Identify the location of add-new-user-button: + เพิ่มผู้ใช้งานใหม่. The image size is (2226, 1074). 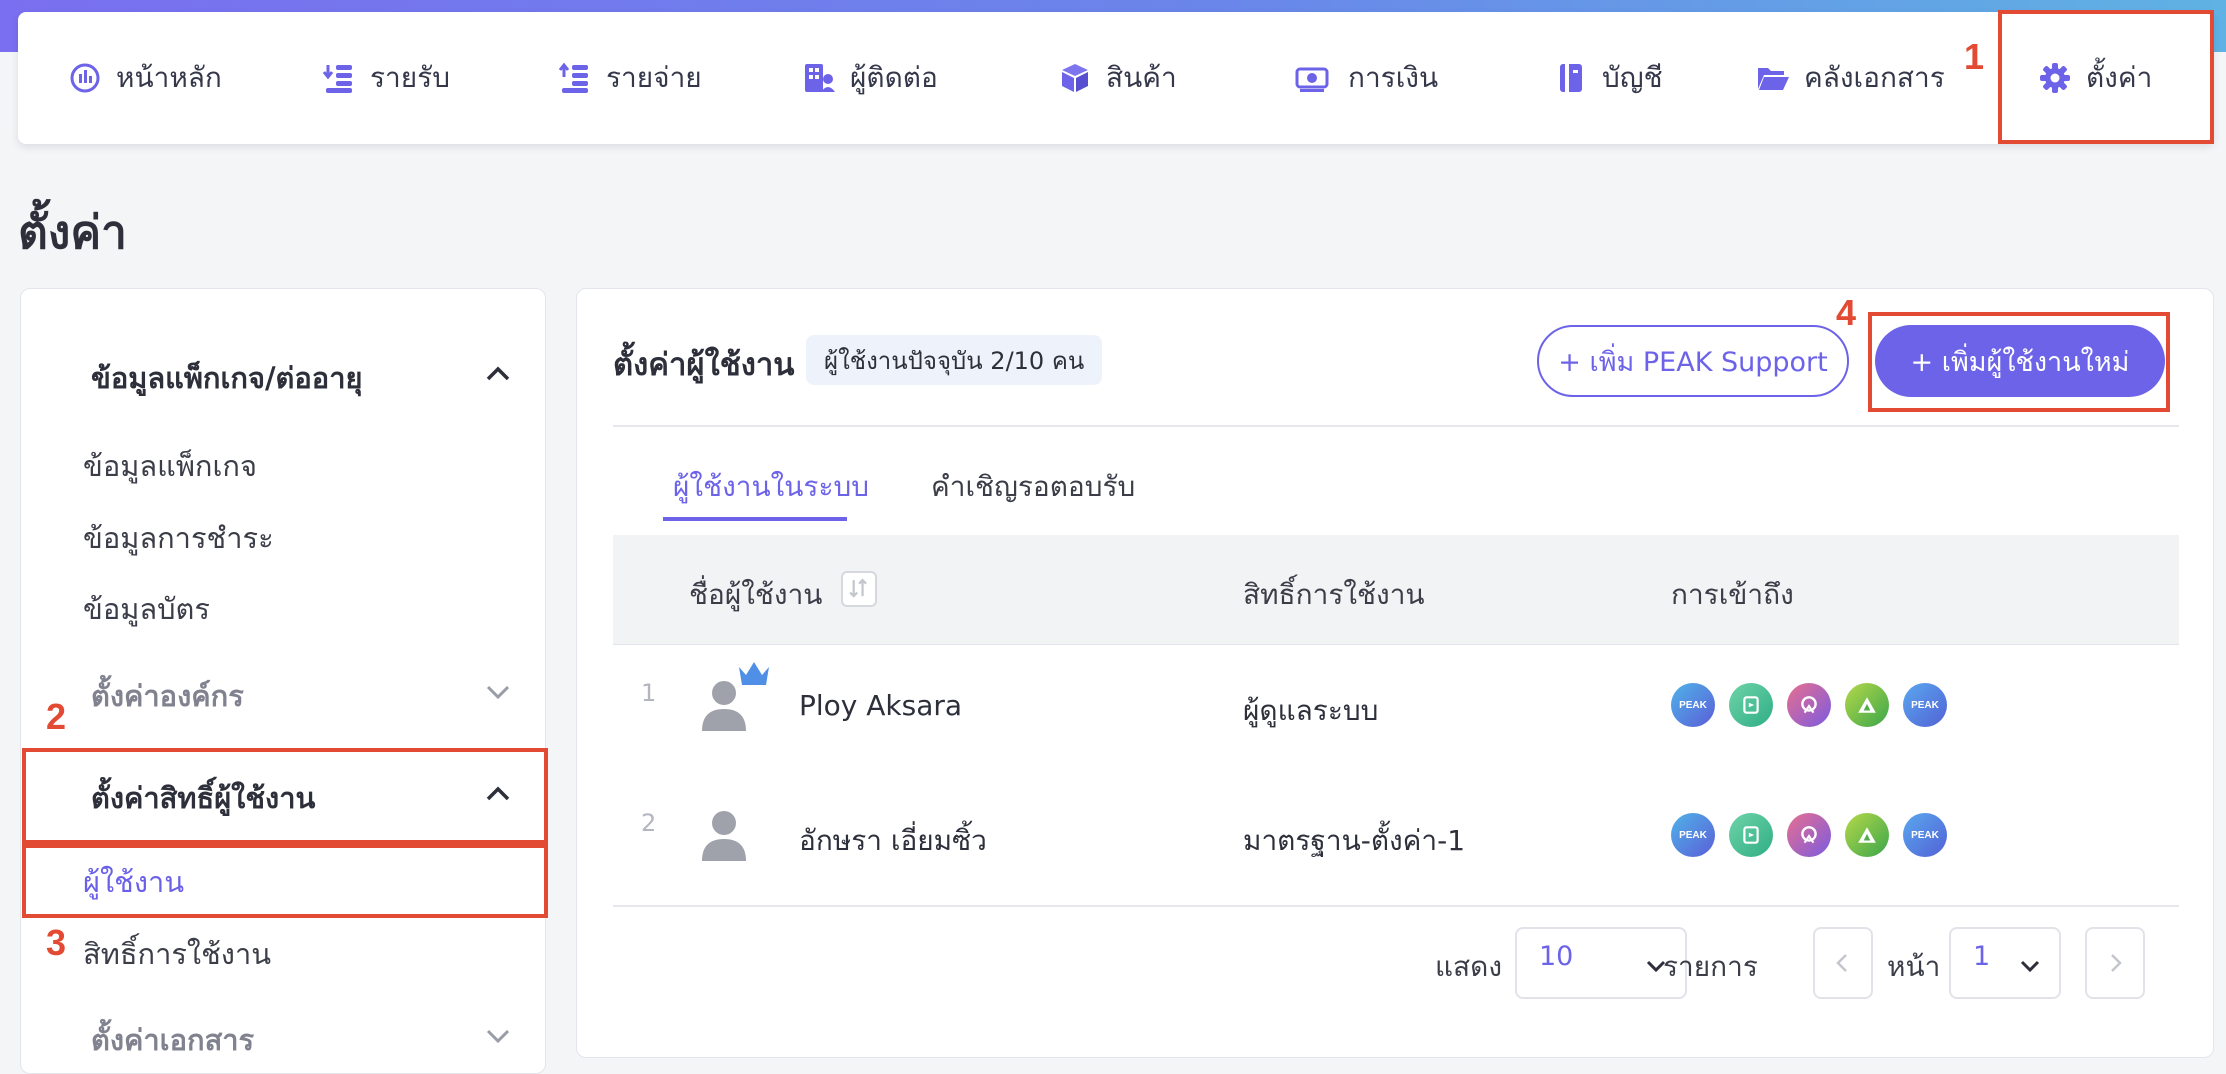
(2020, 361).